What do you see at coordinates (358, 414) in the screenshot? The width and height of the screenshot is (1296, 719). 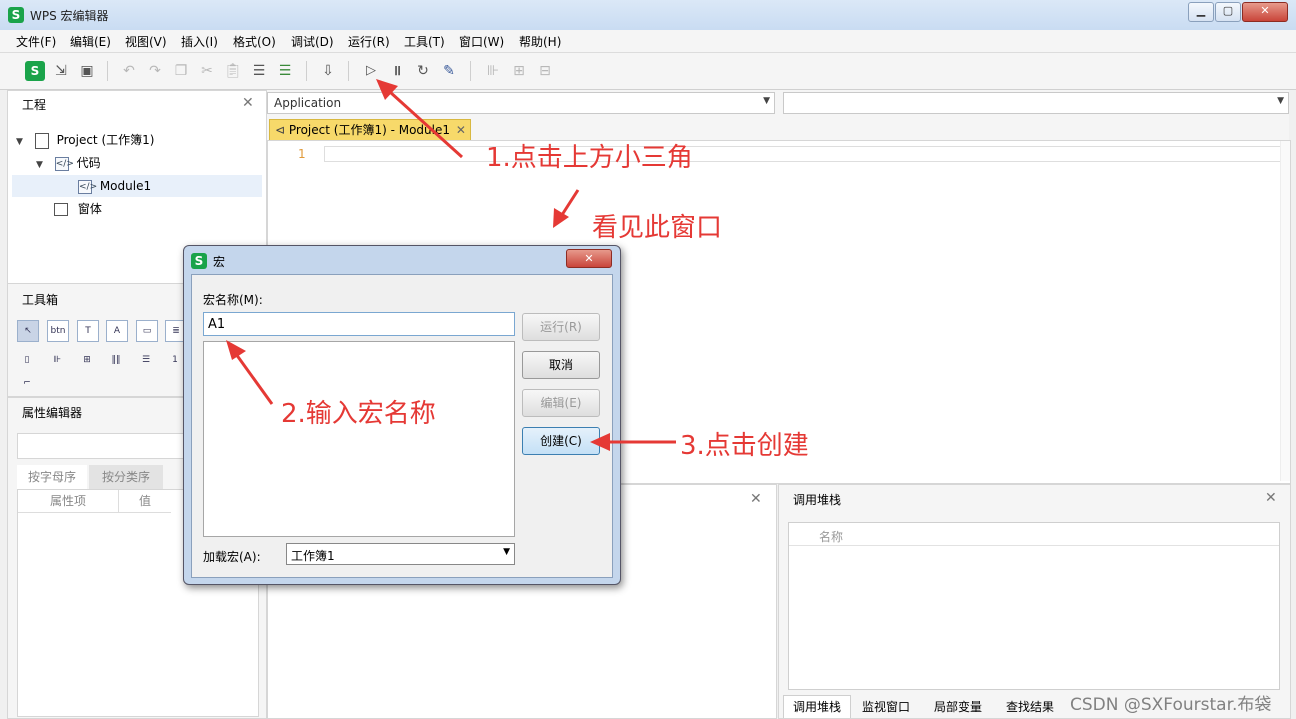 I see `annotation-step2: 2.输入宏名称` at bounding box center [358, 414].